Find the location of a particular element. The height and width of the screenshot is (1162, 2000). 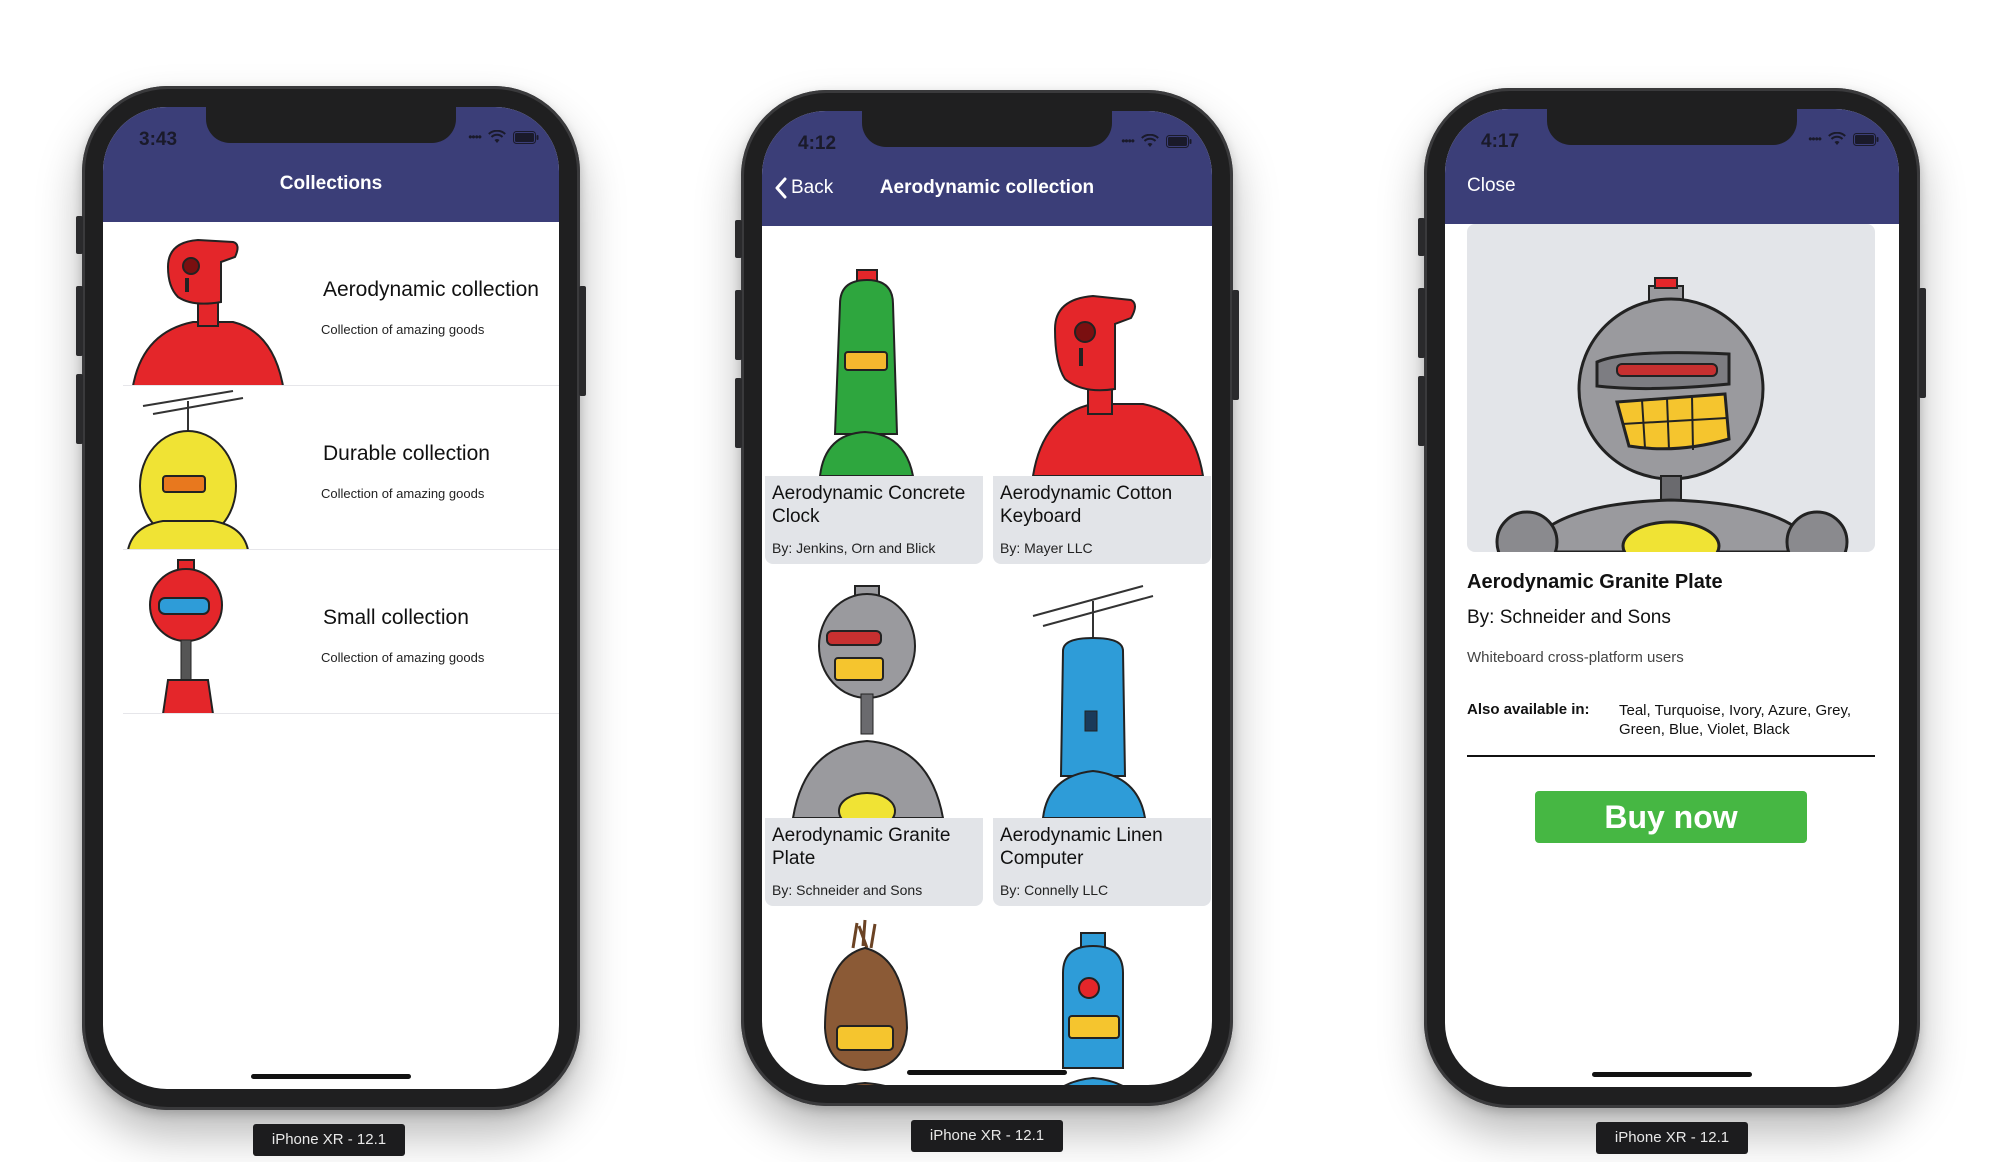

product-maker: By: Connelly LLC is located at coordinates (1054, 890).